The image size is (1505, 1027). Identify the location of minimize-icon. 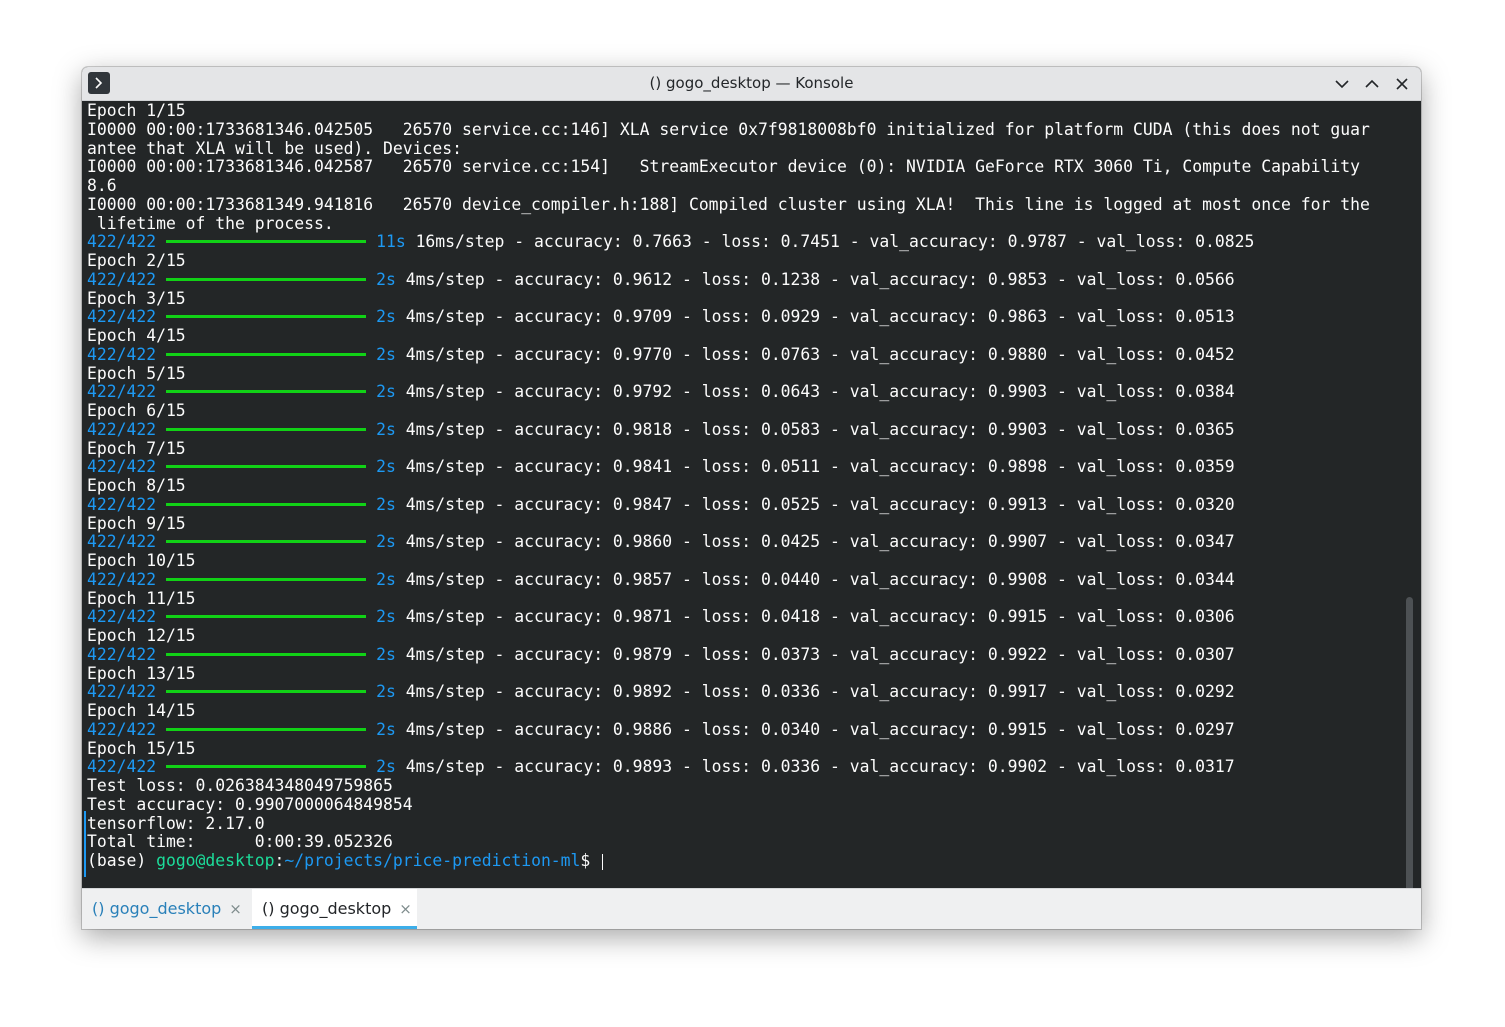
(1342, 84).